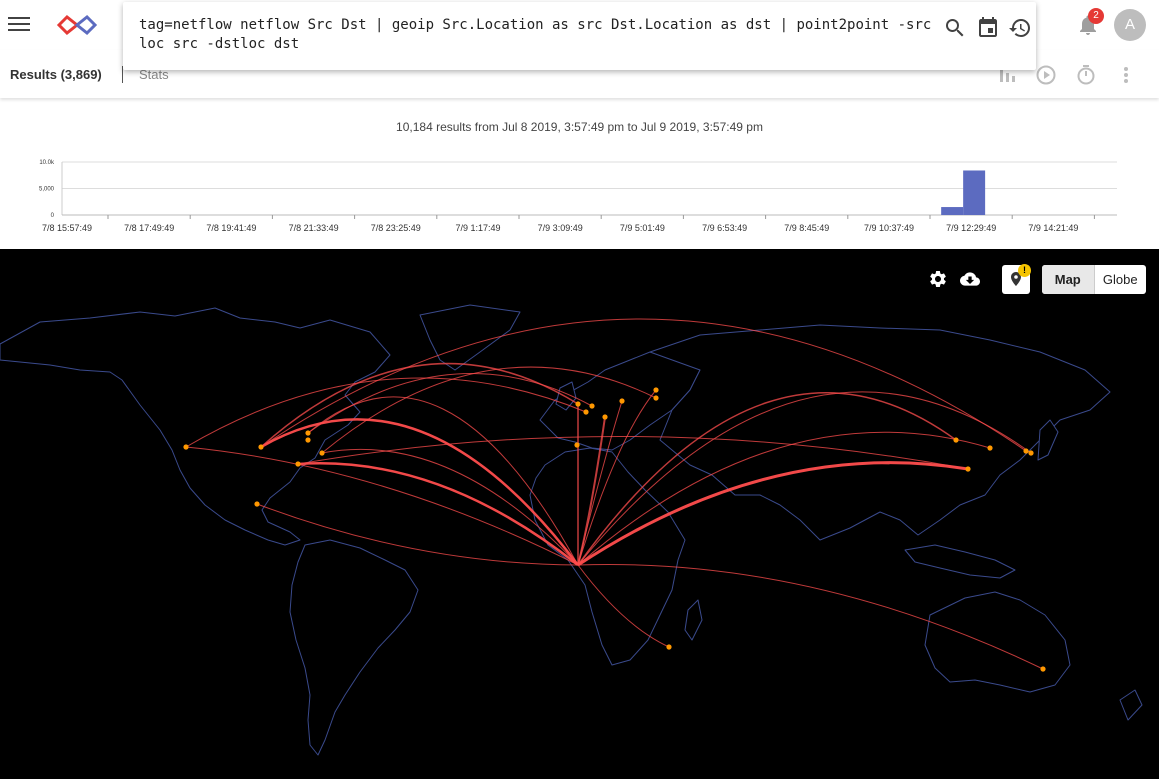  I want to click on y-tick-label: 10.0k, so click(47, 163).